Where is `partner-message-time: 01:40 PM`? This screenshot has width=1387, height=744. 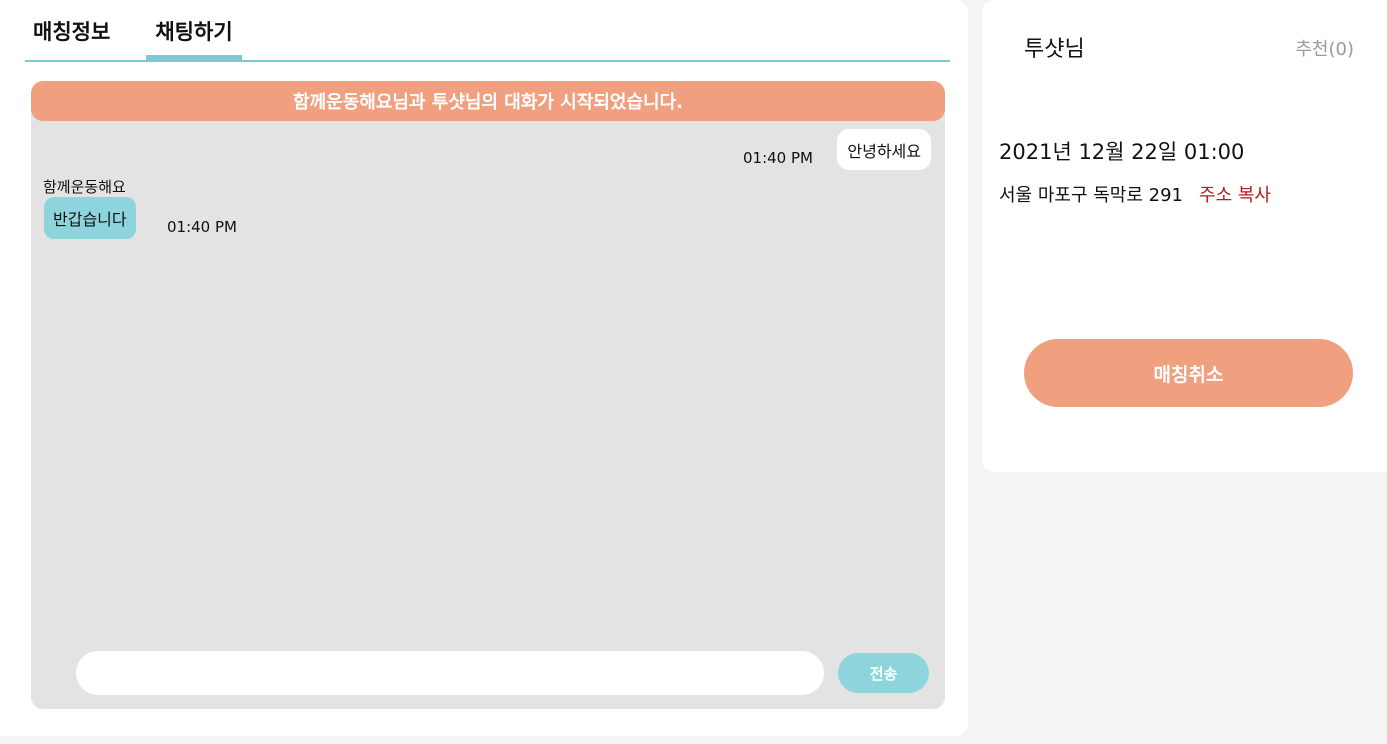 partner-message-time: 01:40 PM is located at coordinates (202, 227).